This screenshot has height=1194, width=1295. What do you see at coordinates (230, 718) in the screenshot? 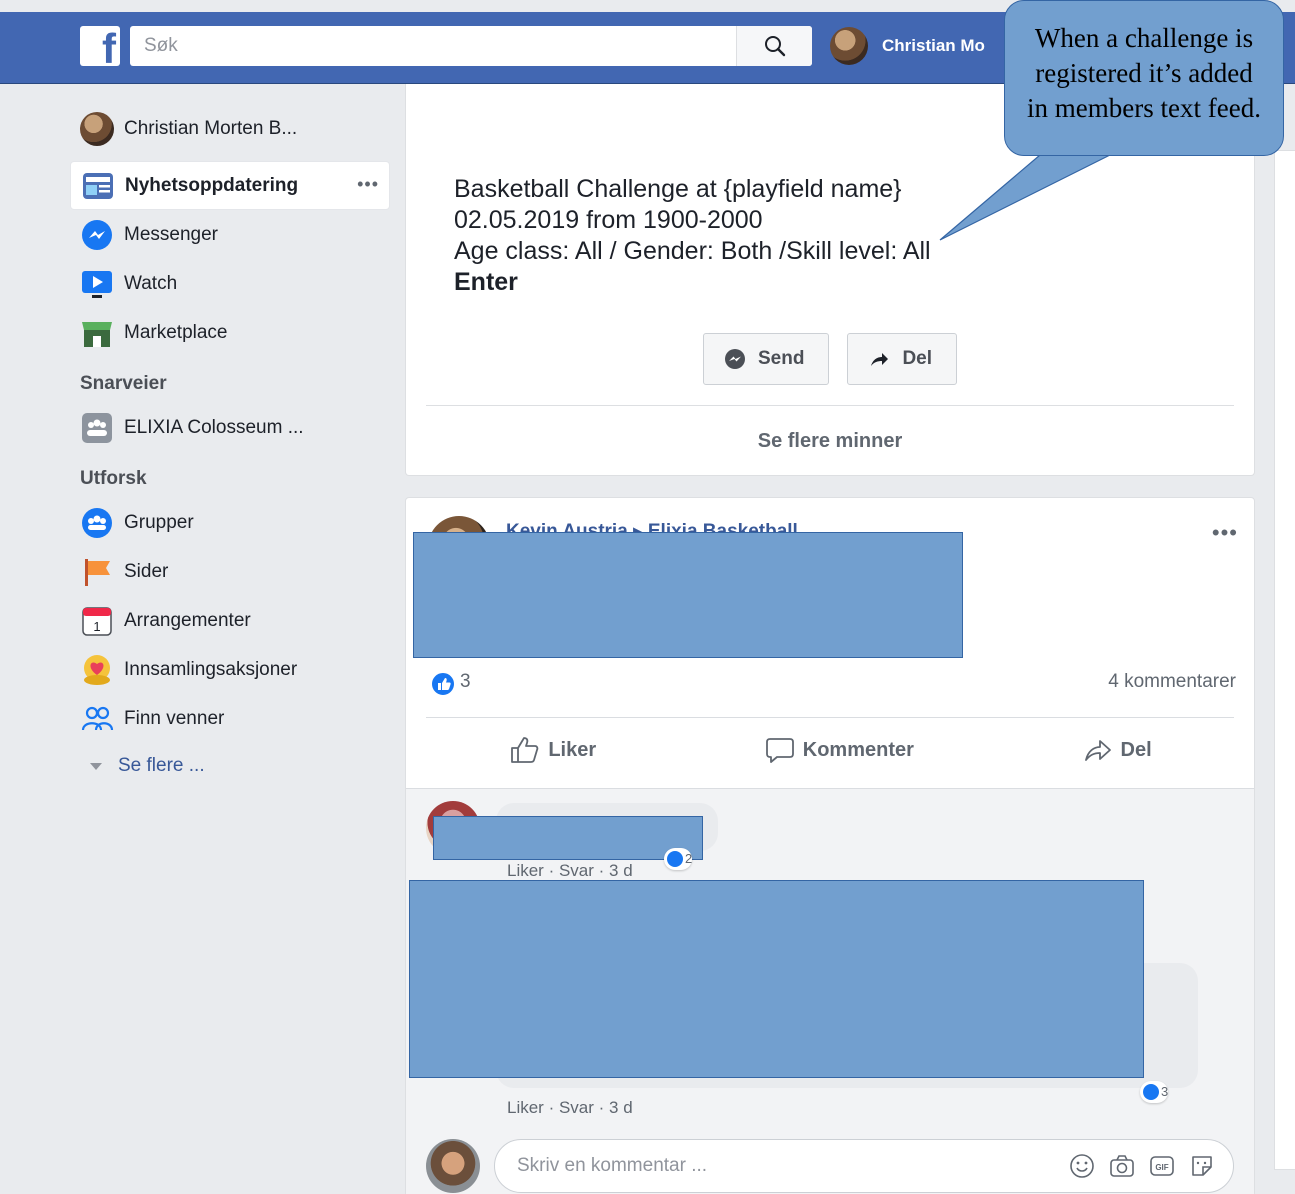
I see `sidebar-item-find-friends: Finn venner` at bounding box center [230, 718].